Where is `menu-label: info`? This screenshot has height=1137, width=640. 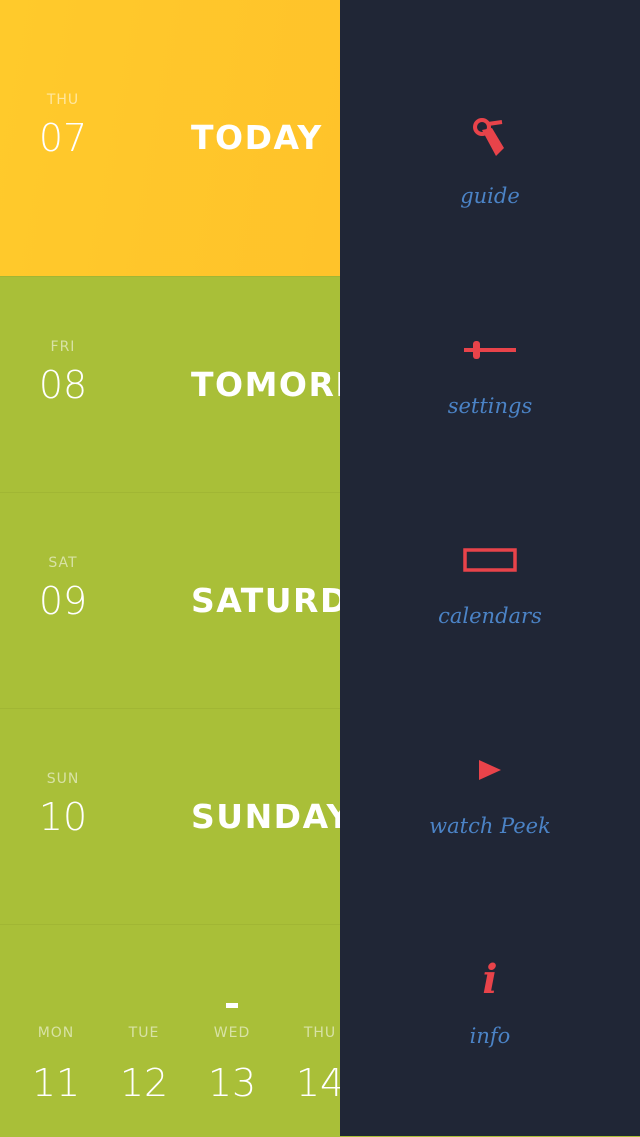
menu-label: info is located at coordinates (490, 1036).